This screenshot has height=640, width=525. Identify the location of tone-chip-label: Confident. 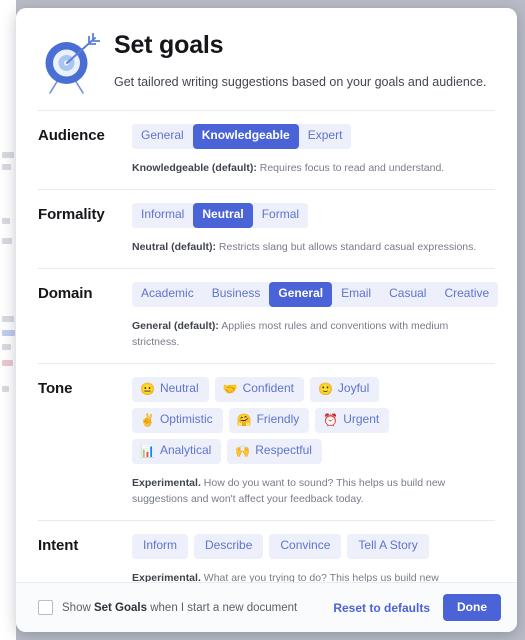
(268, 388).